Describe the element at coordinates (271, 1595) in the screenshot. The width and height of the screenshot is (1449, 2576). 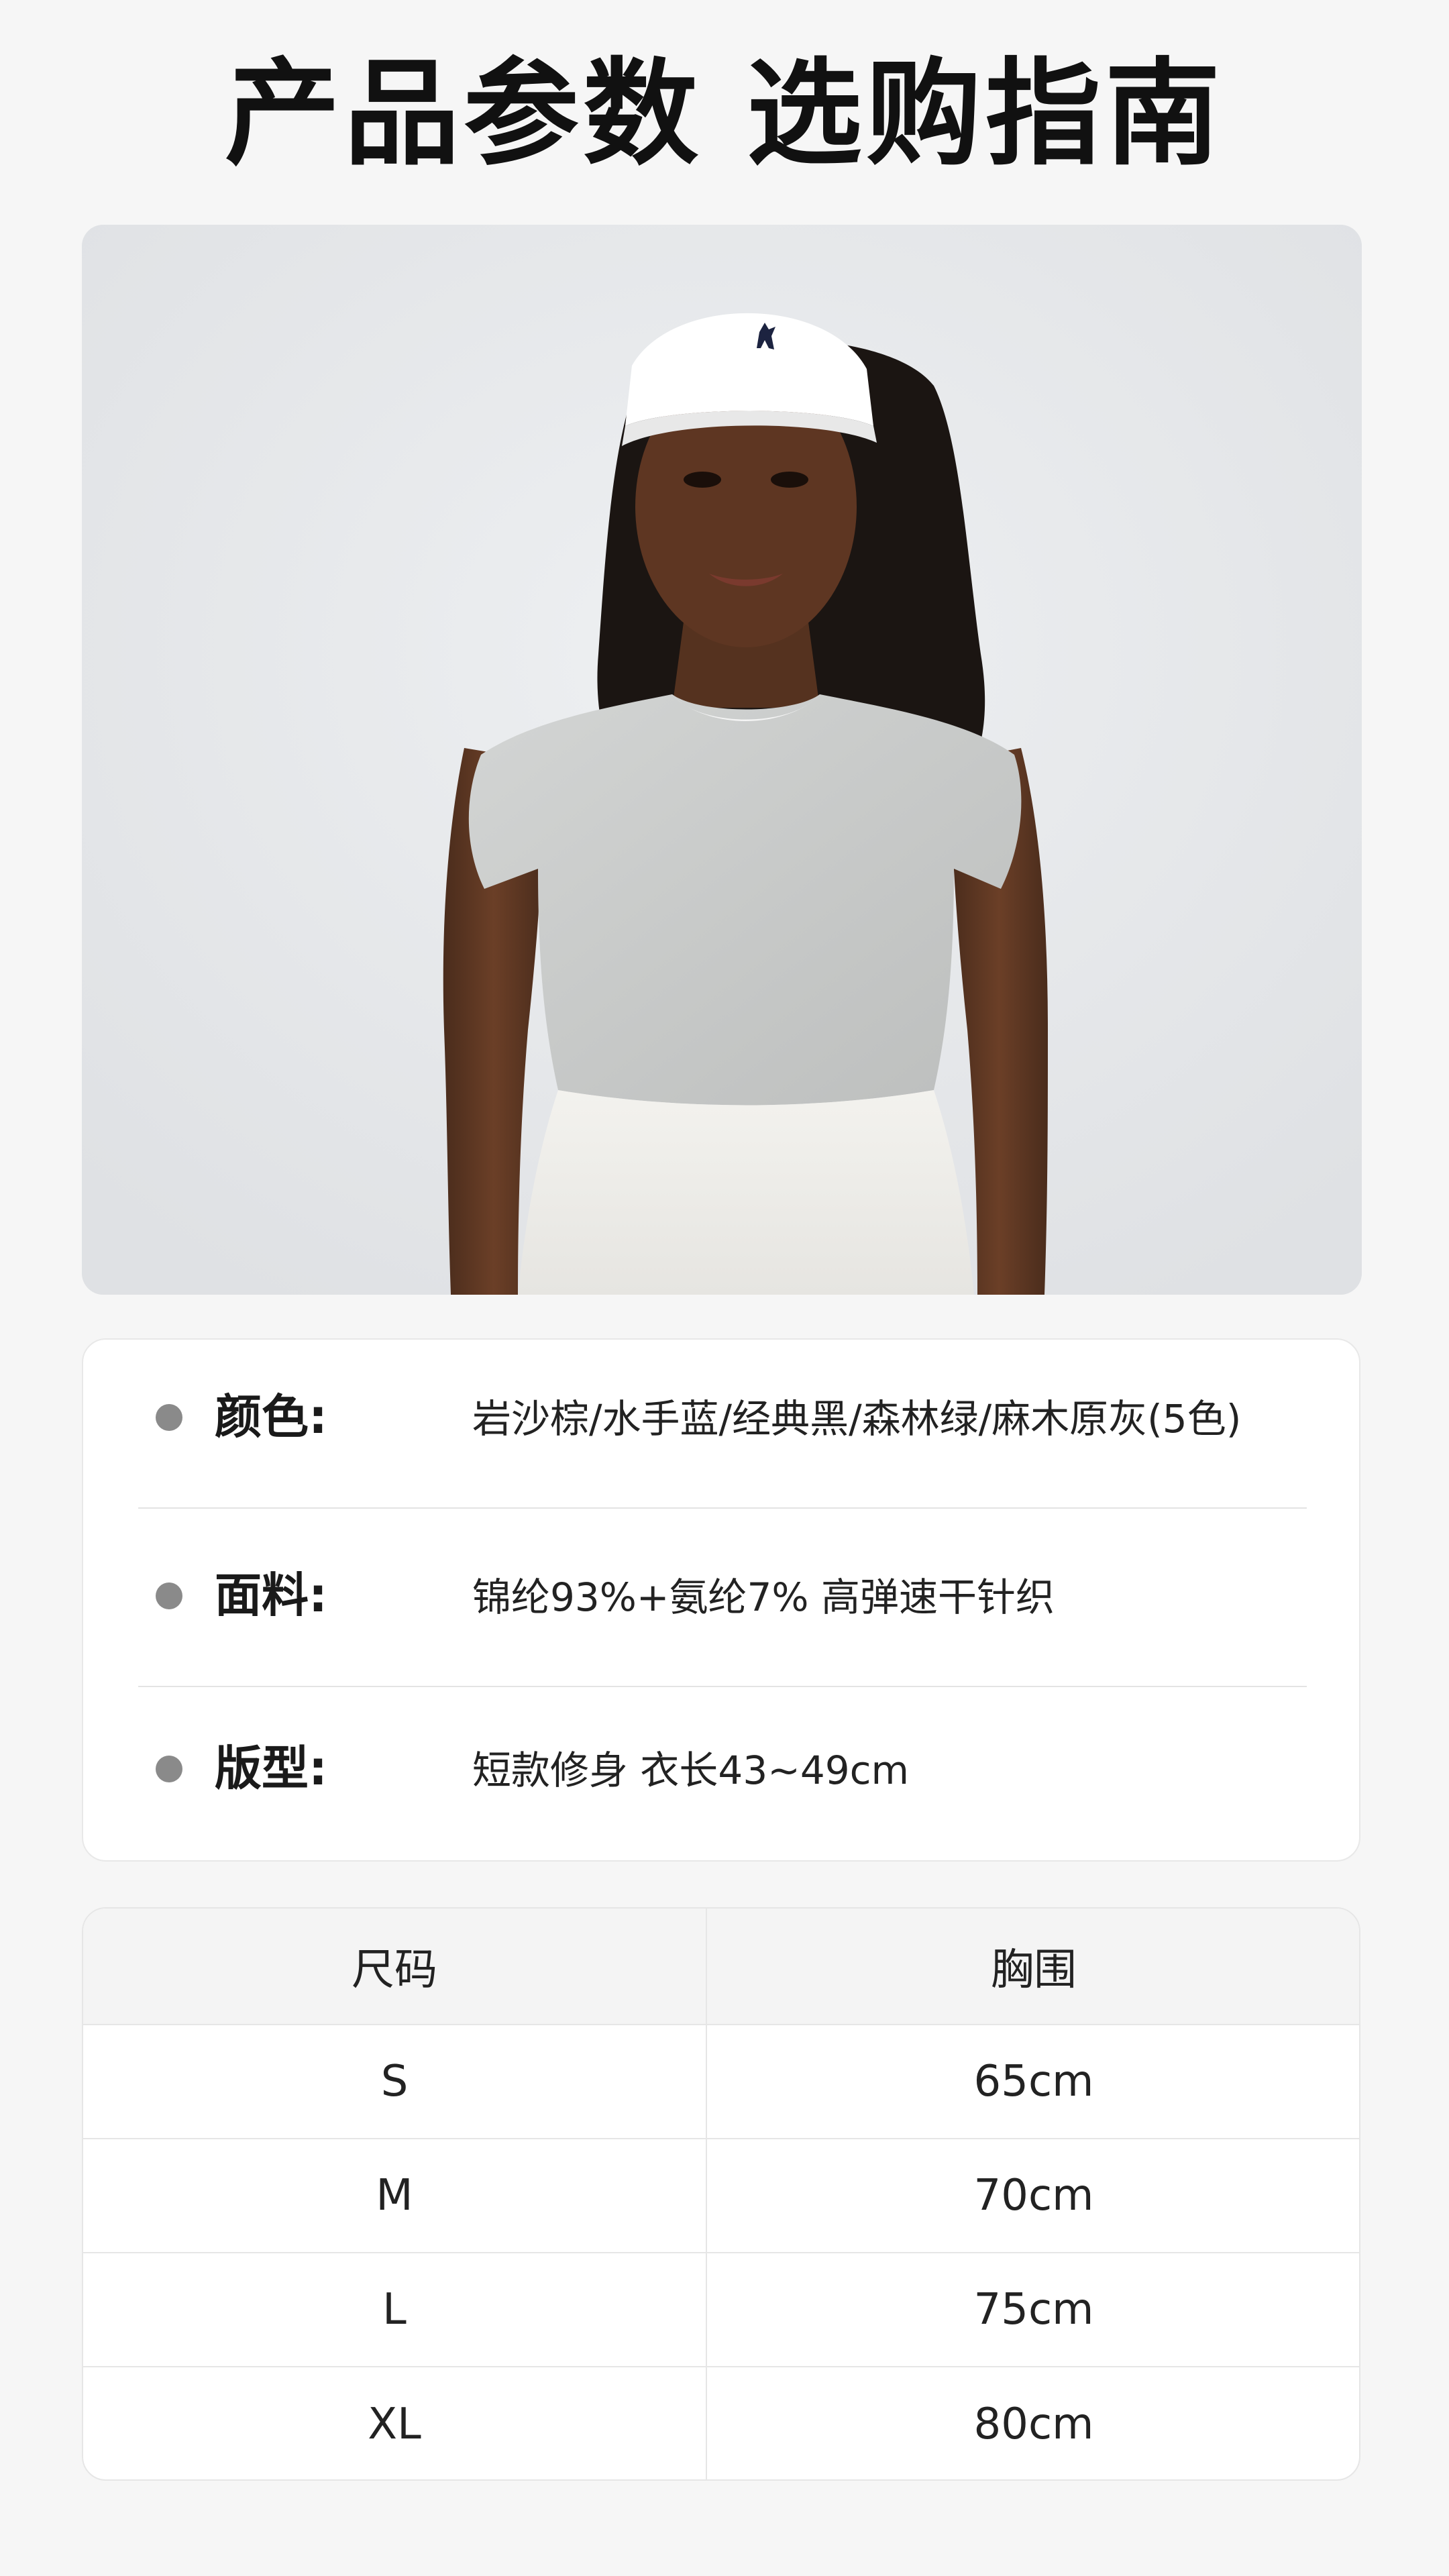
I see `spec-label: 面料:` at that location.